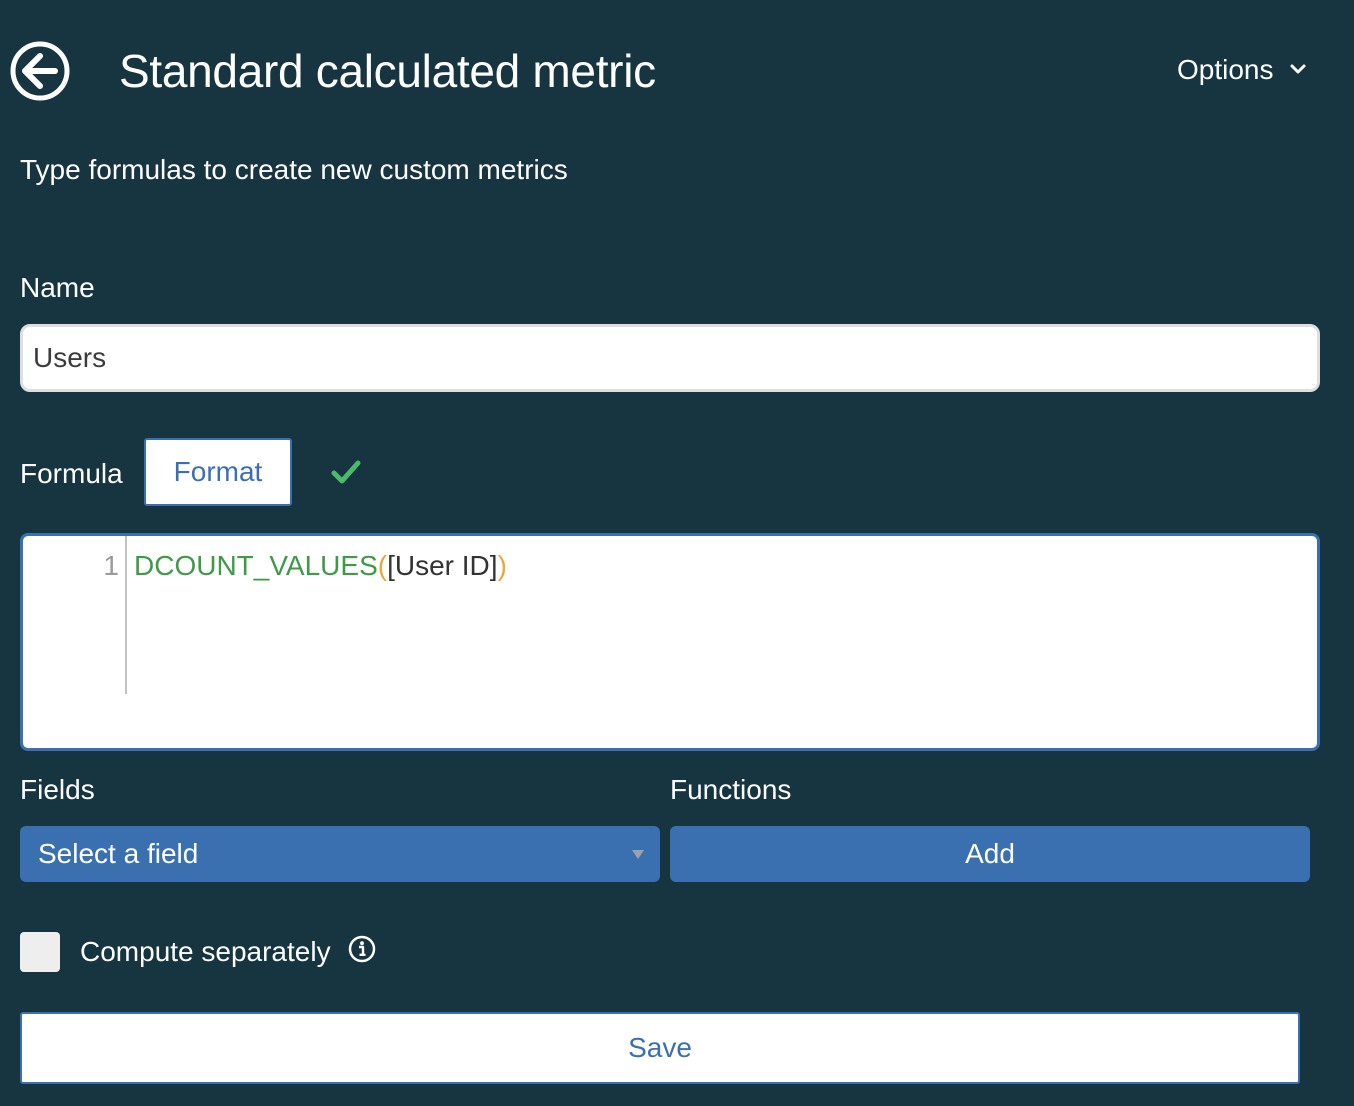 Image resolution: width=1354 pixels, height=1106 pixels. Describe the element at coordinates (670, 358) in the screenshot. I see `name-input` at that location.